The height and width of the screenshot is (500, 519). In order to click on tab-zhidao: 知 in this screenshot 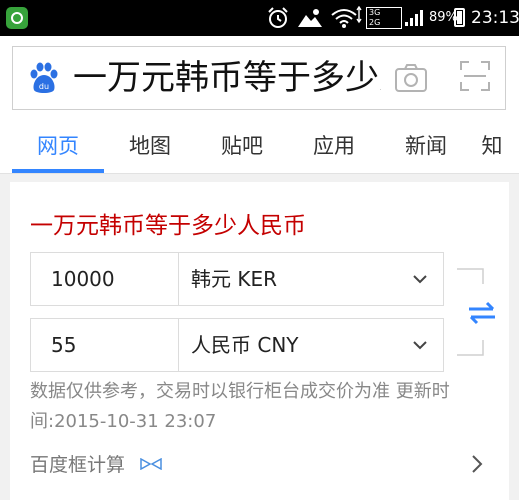, I will do `click(492, 145)`.